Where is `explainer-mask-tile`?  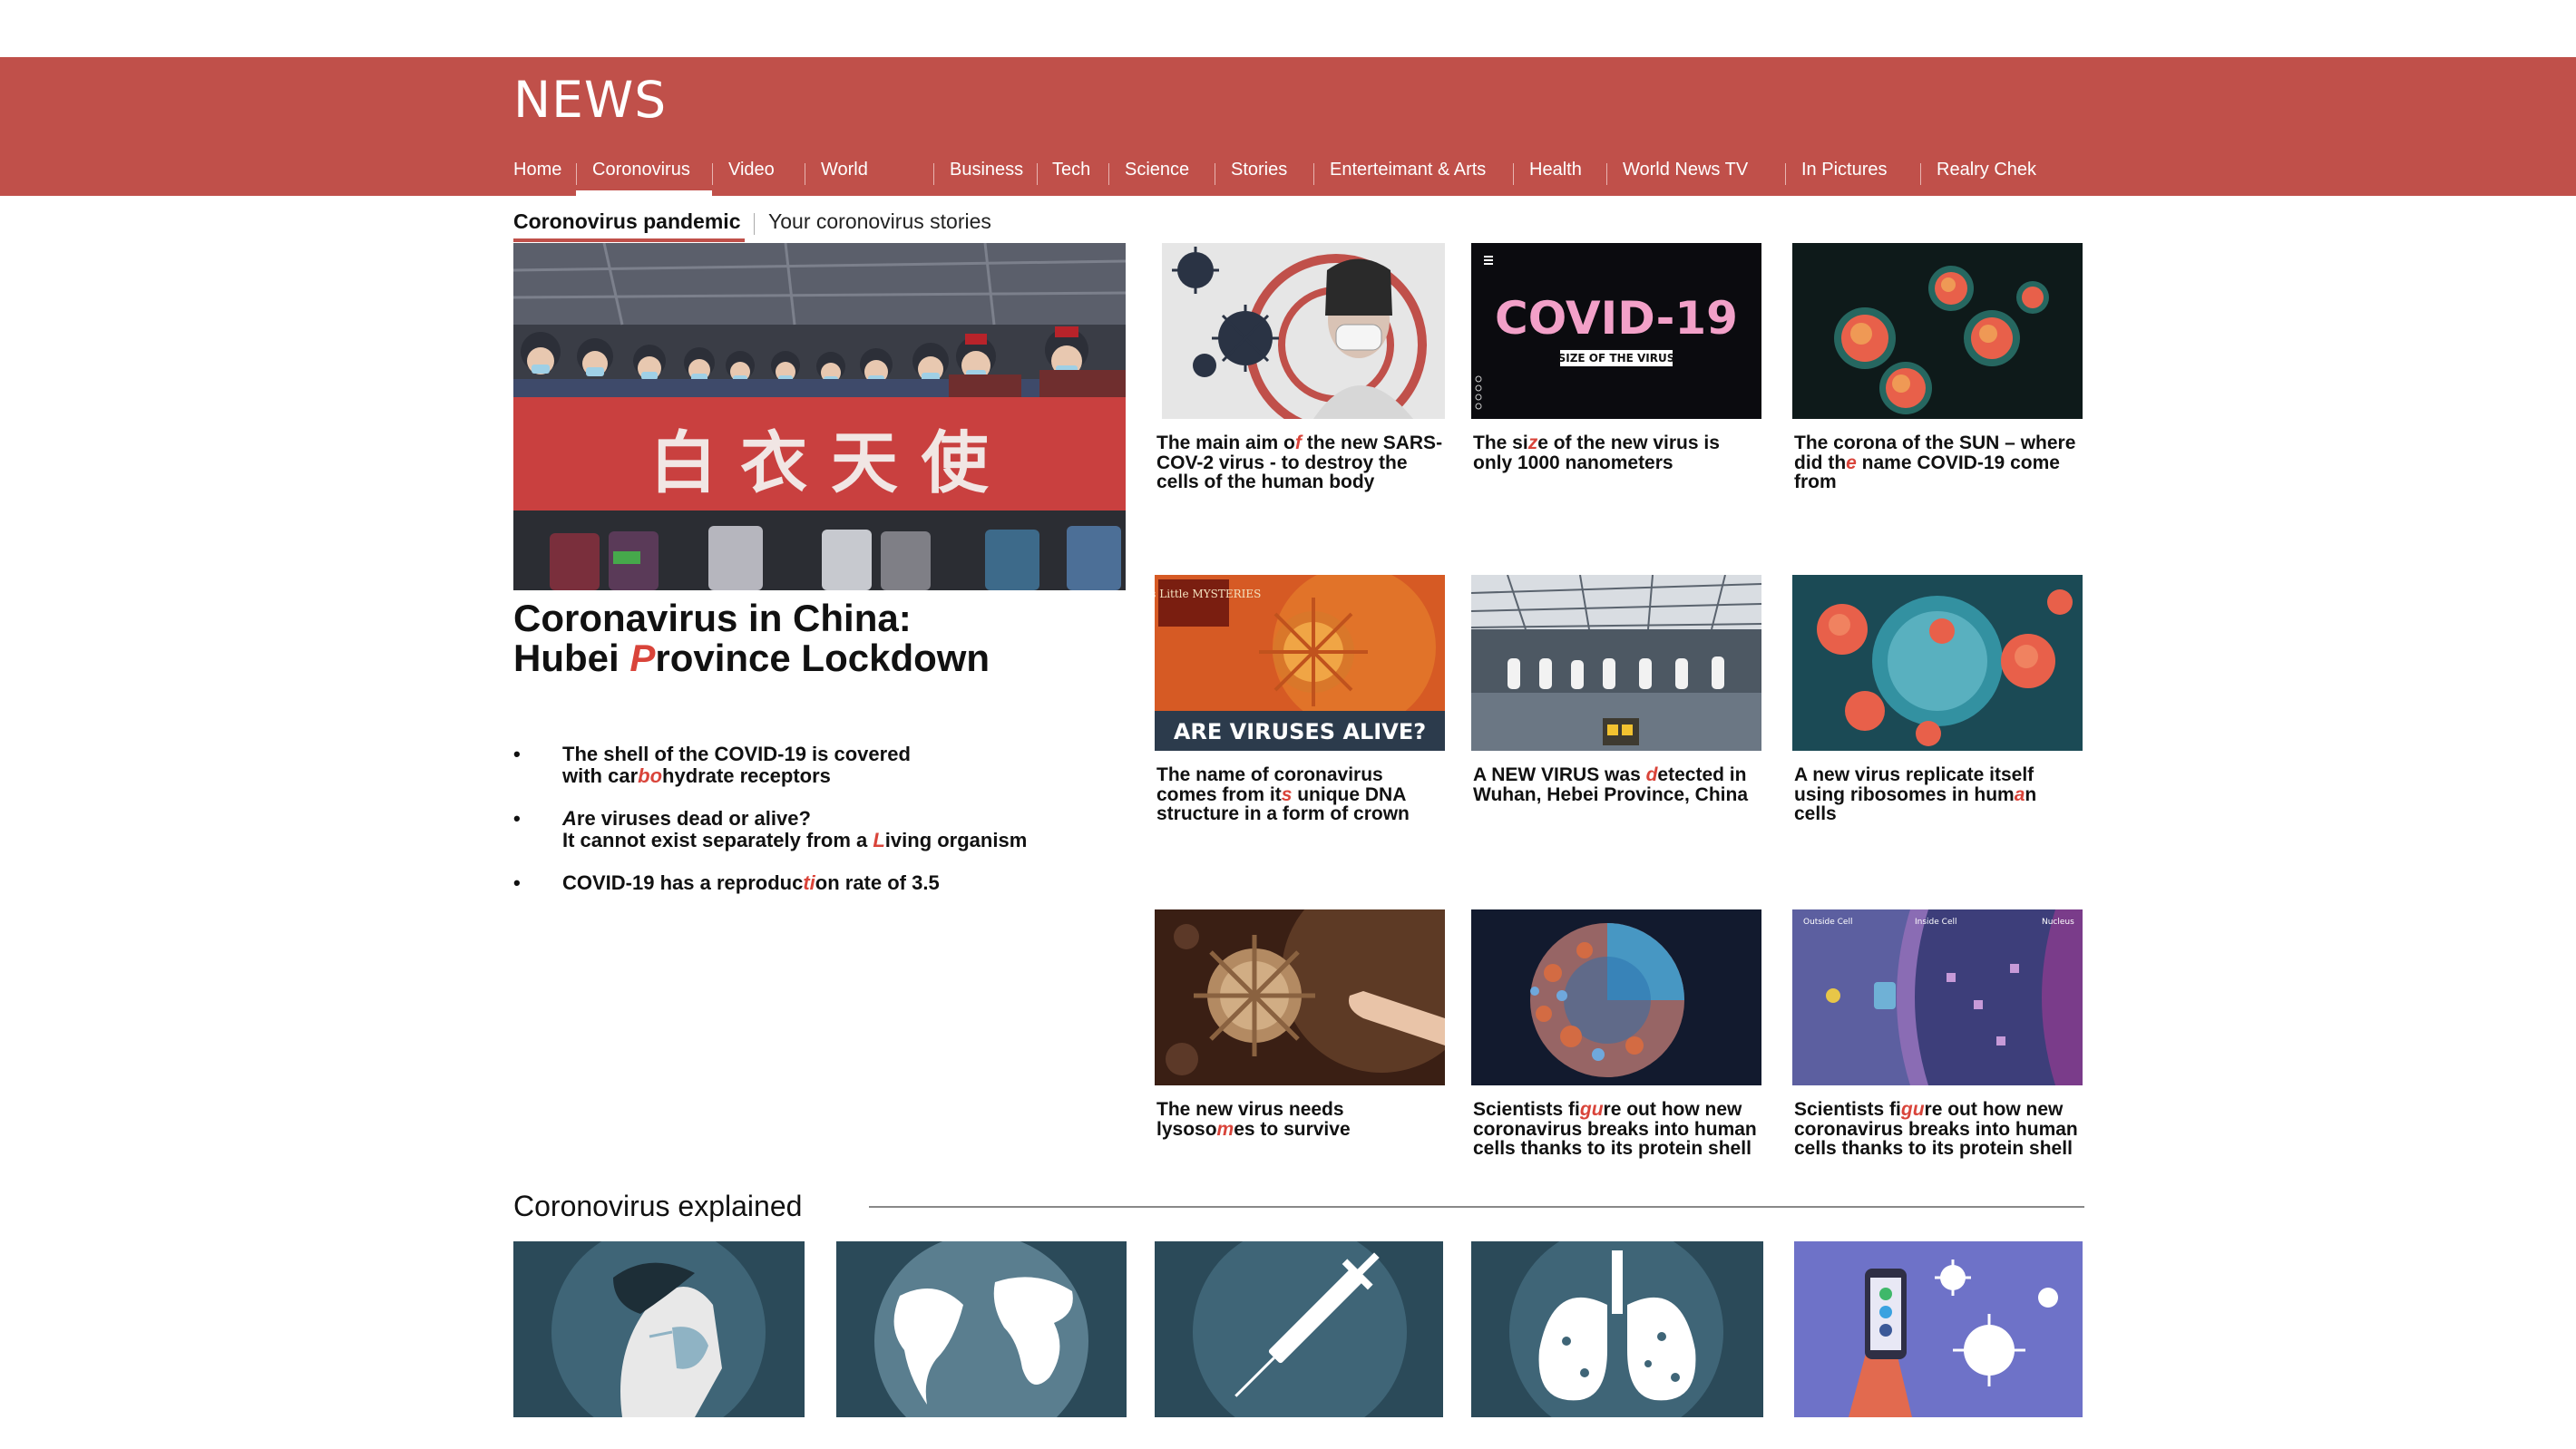 explainer-mask-tile is located at coordinates (659, 1329).